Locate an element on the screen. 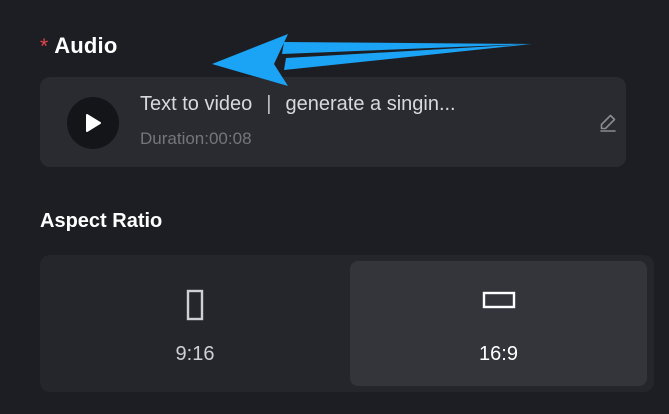 The height and width of the screenshot is (414, 669). portrait-rect-icon is located at coordinates (195, 305).